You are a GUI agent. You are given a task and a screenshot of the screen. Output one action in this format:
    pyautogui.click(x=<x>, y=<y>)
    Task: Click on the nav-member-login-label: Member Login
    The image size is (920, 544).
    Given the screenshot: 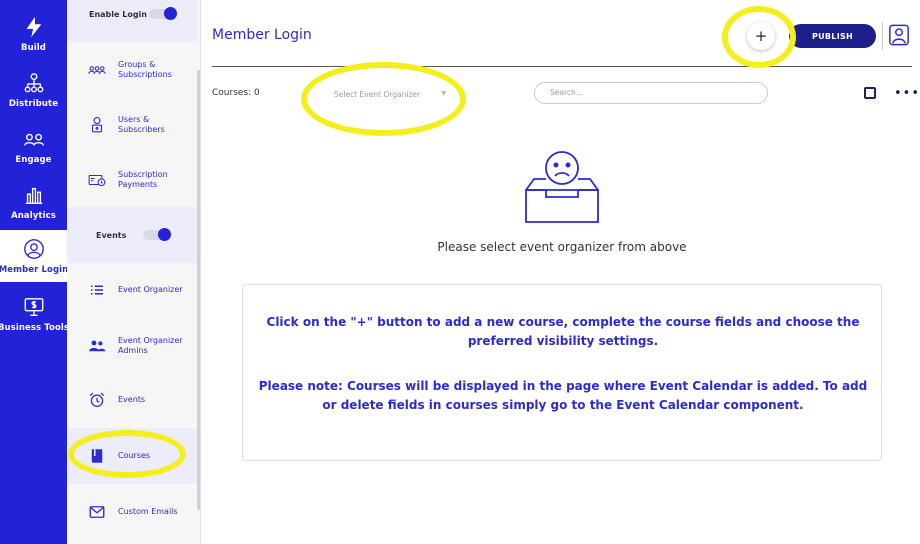 What is the action you would take?
    pyautogui.click(x=34, y=270)
    